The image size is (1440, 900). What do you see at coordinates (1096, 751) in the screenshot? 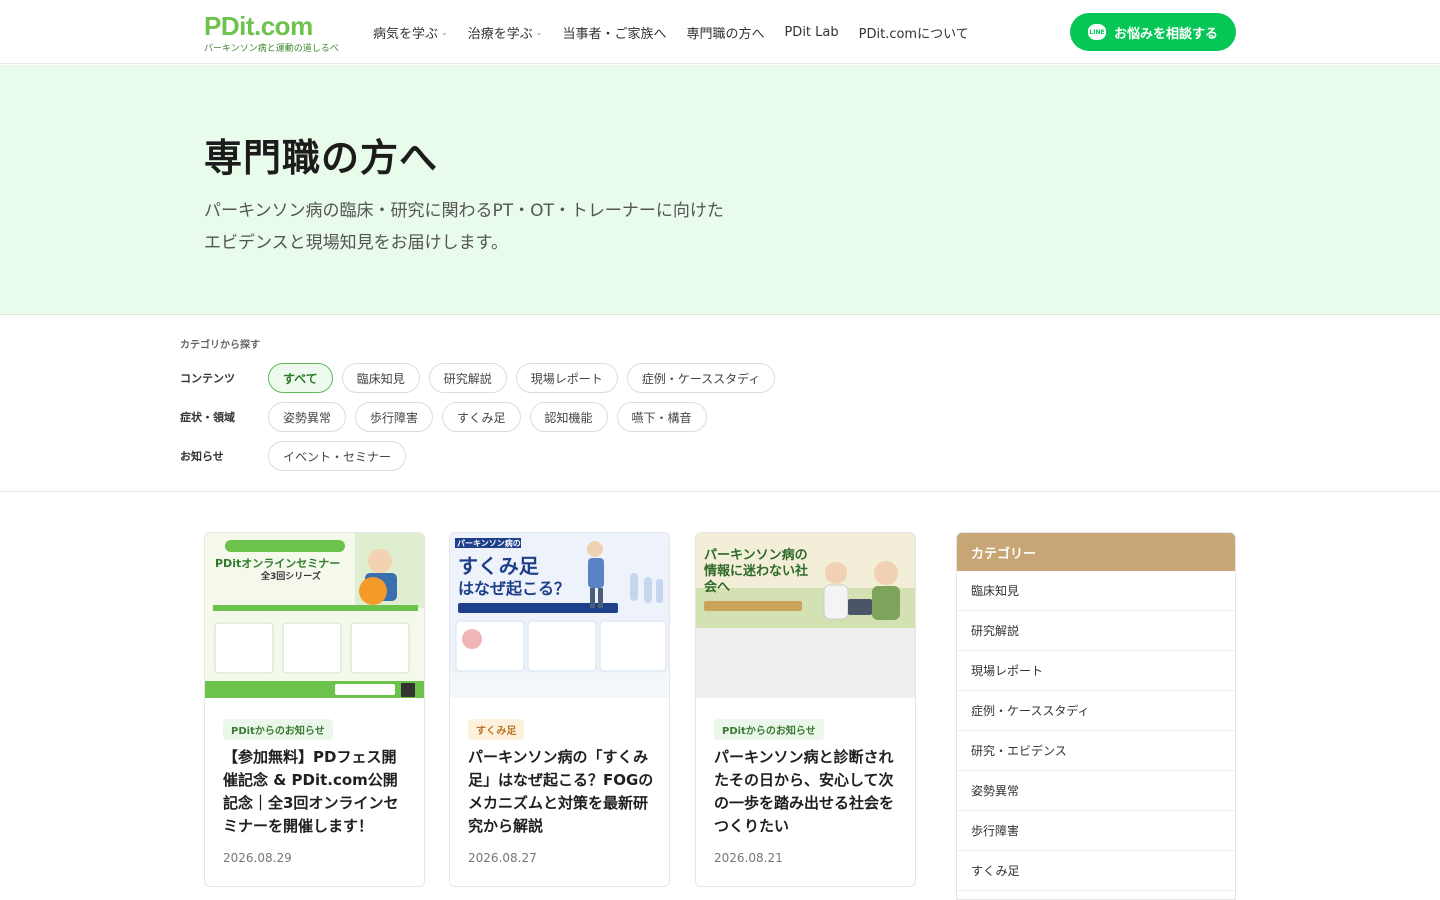
I see `sidebar-item-evidence: 研究・エビデンス` at bounding box center [1096, 751].